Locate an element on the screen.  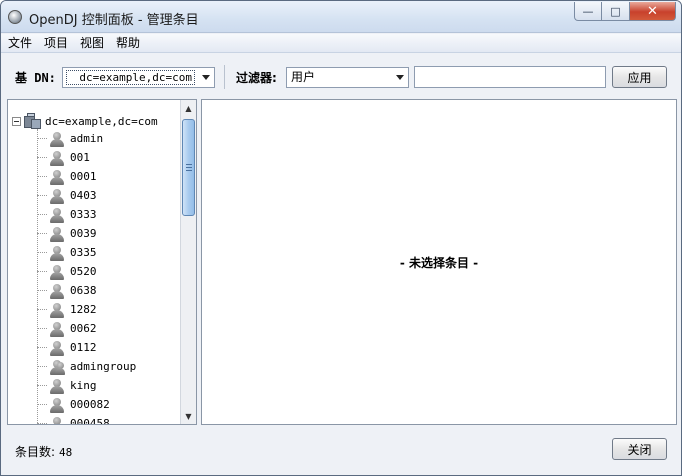
group-icon is located at coordinates (57, 367).